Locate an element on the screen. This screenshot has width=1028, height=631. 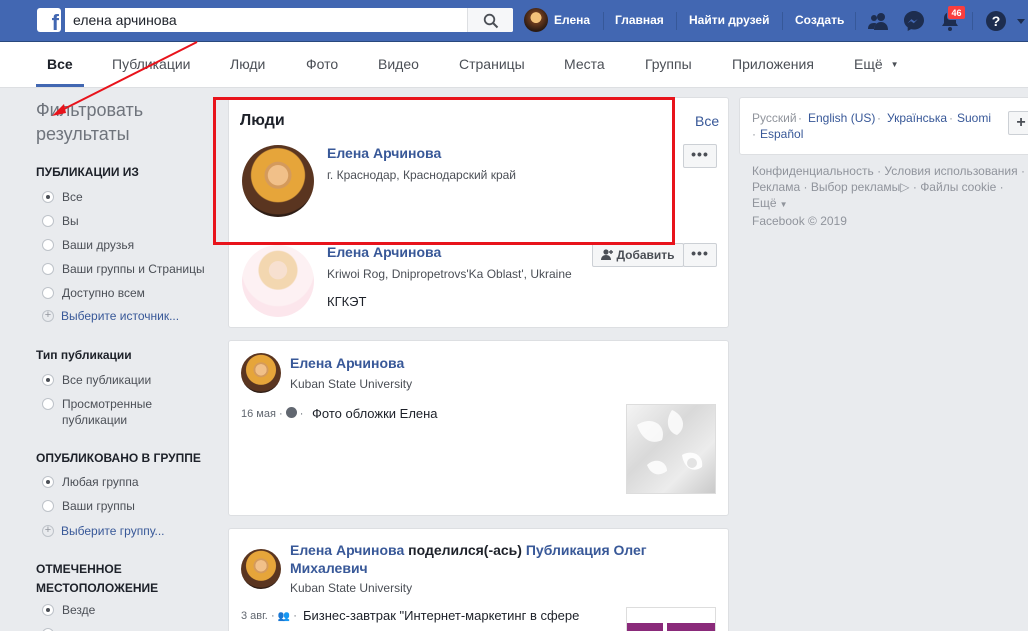
facebook-logo-icon: f is located at coordinates (49, 20).